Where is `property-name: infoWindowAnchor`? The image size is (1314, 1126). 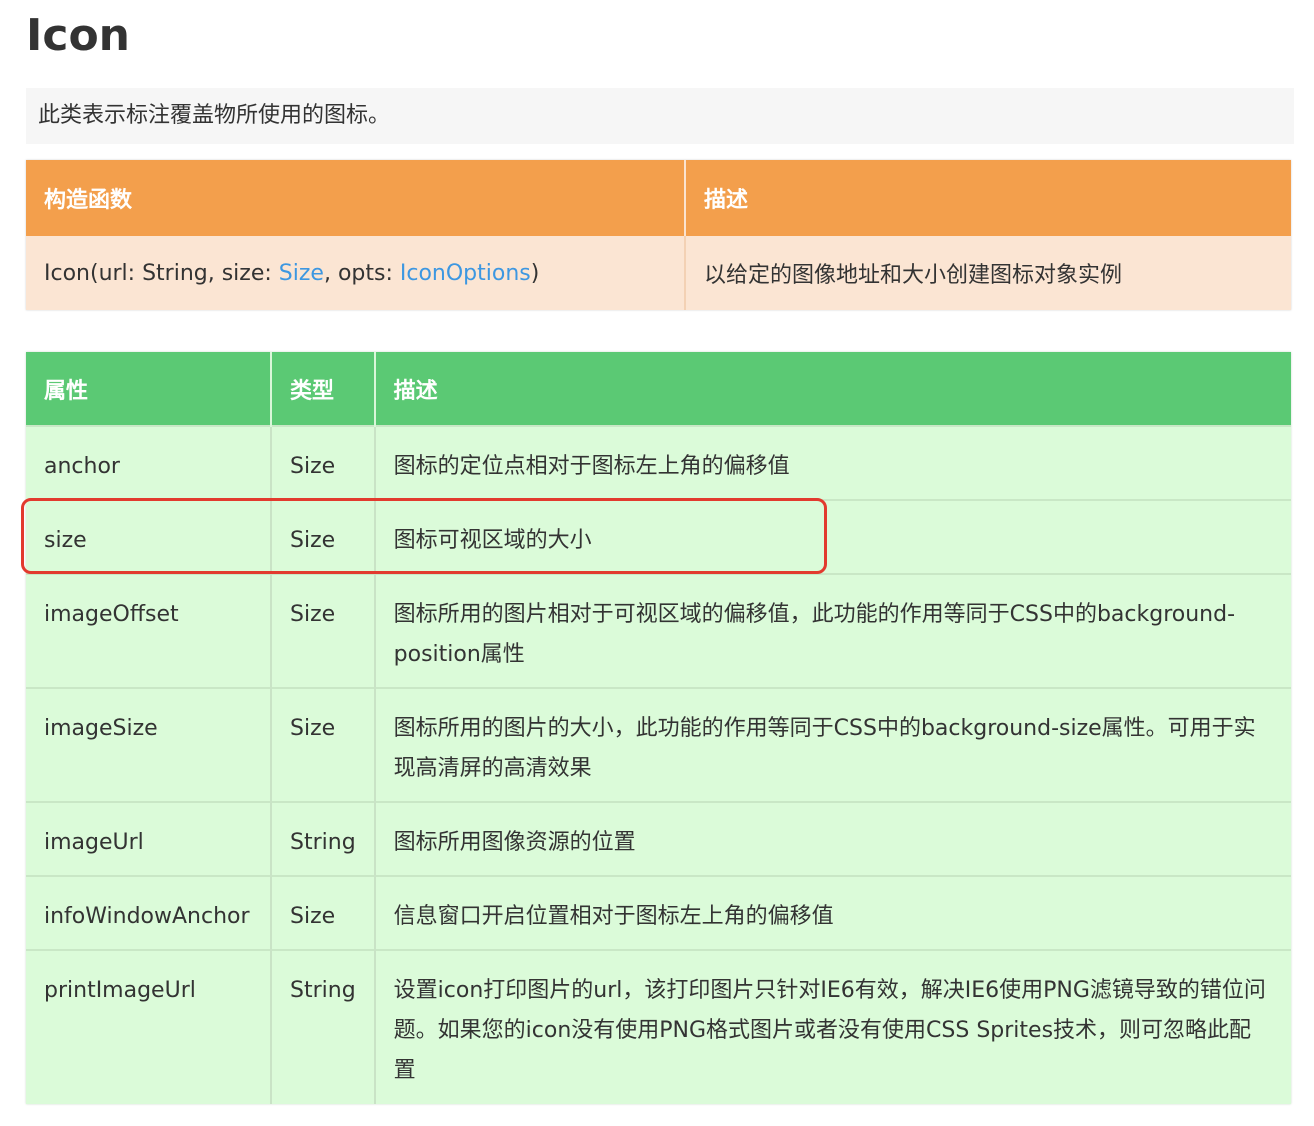
property-name: infoWindowAnchor is located at coordinates (149, 912).